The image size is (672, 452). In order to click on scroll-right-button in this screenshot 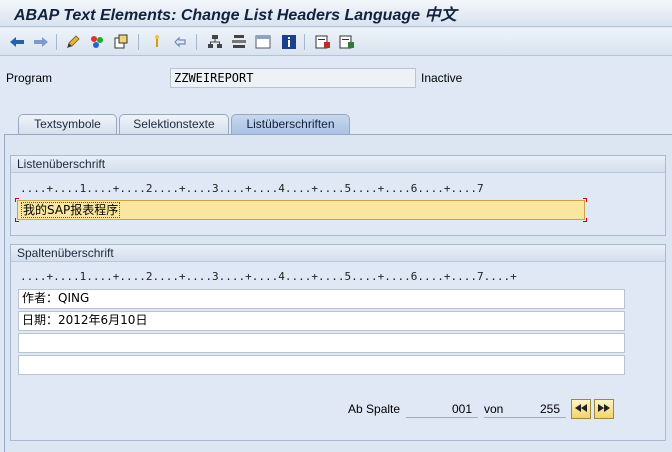, I will do `click(604, 409)`.